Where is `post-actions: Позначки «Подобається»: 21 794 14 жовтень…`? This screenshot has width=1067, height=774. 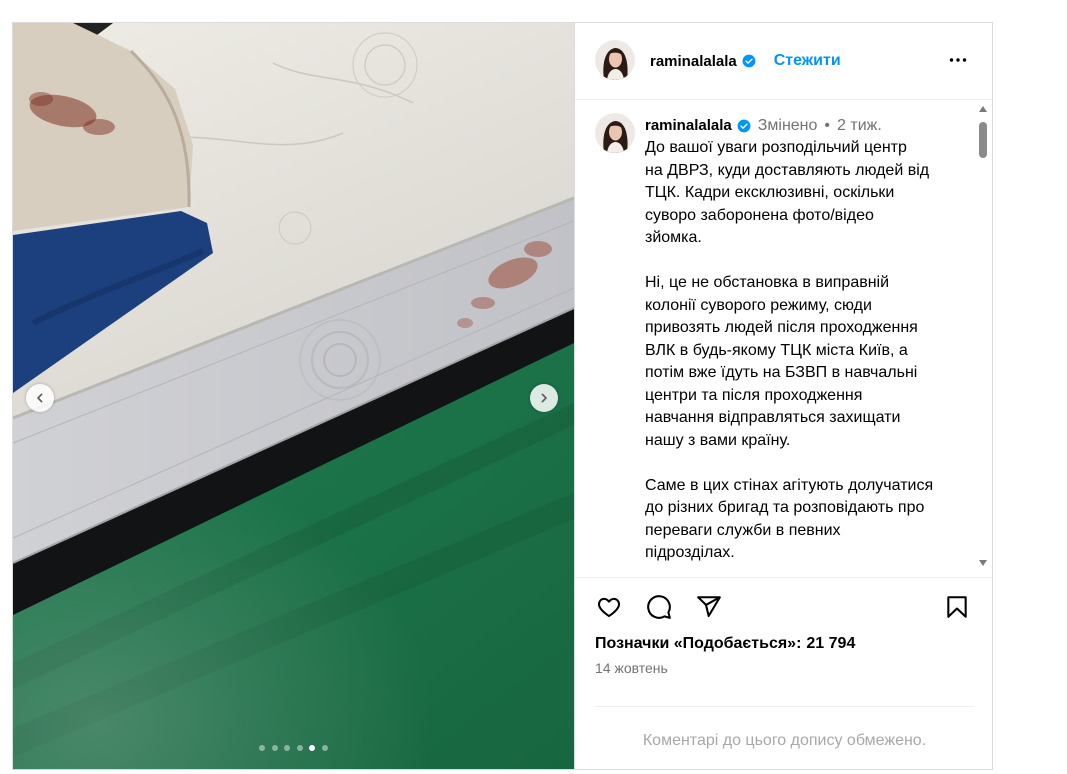
post-actions: Позначки «Подобається»: 21 794 14 жовтень… is located at coordinates (783, 673).